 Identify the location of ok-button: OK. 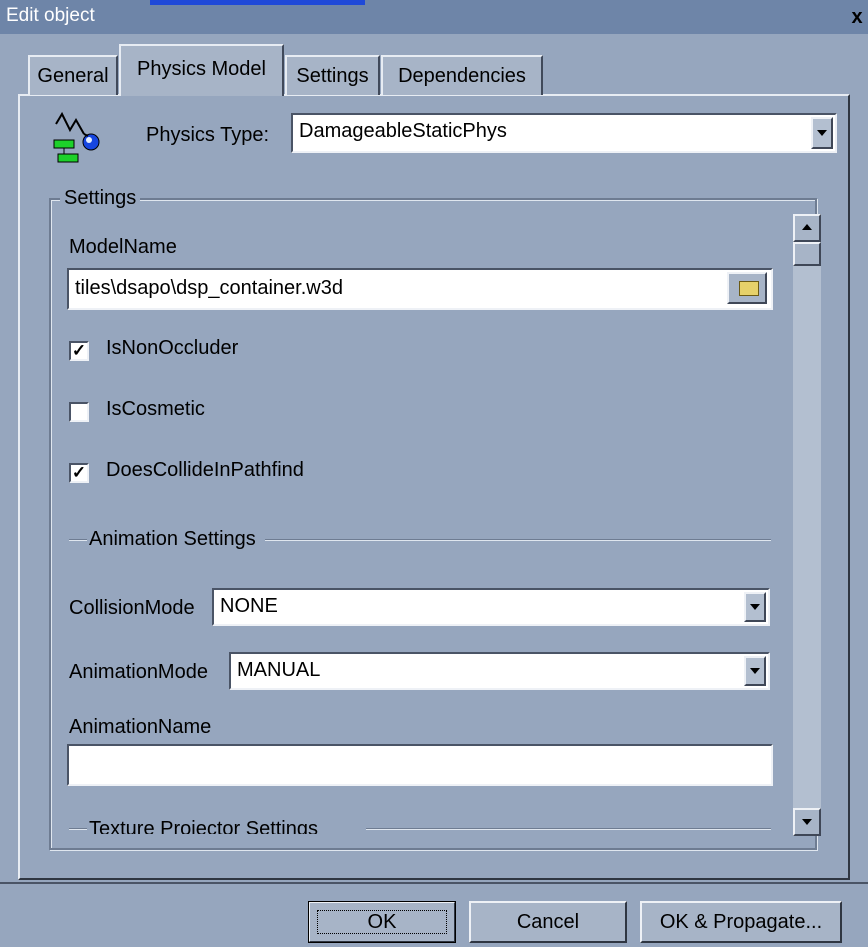
(382, 922).